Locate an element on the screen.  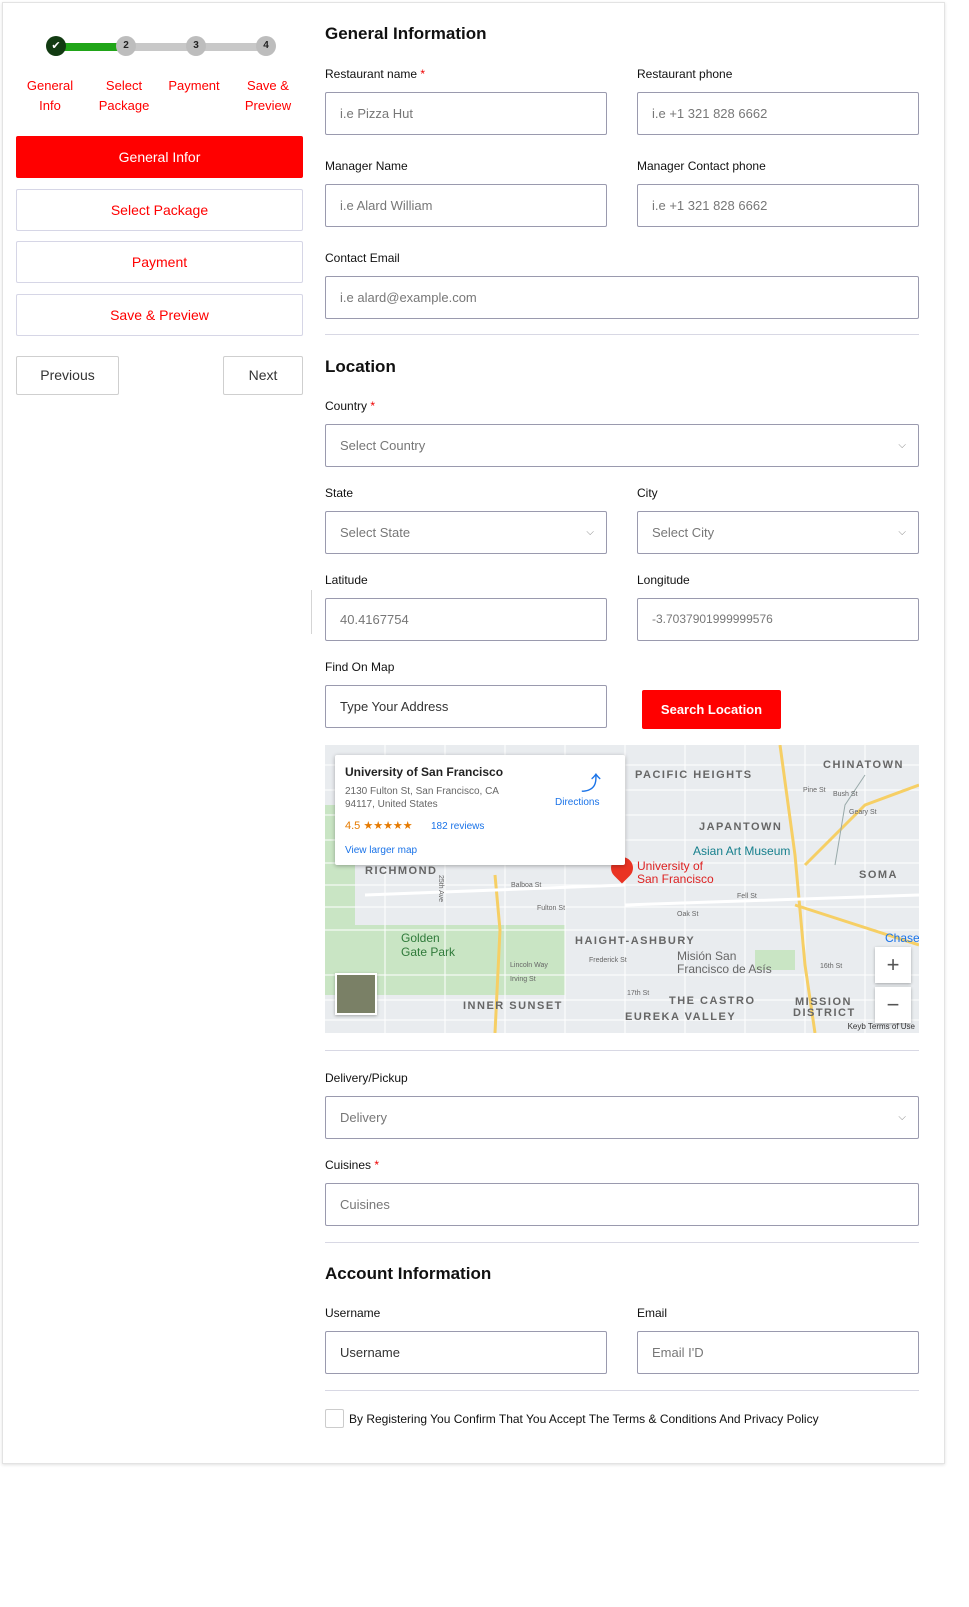
zoom-out-button: − is located at coordinates (893, 1005).